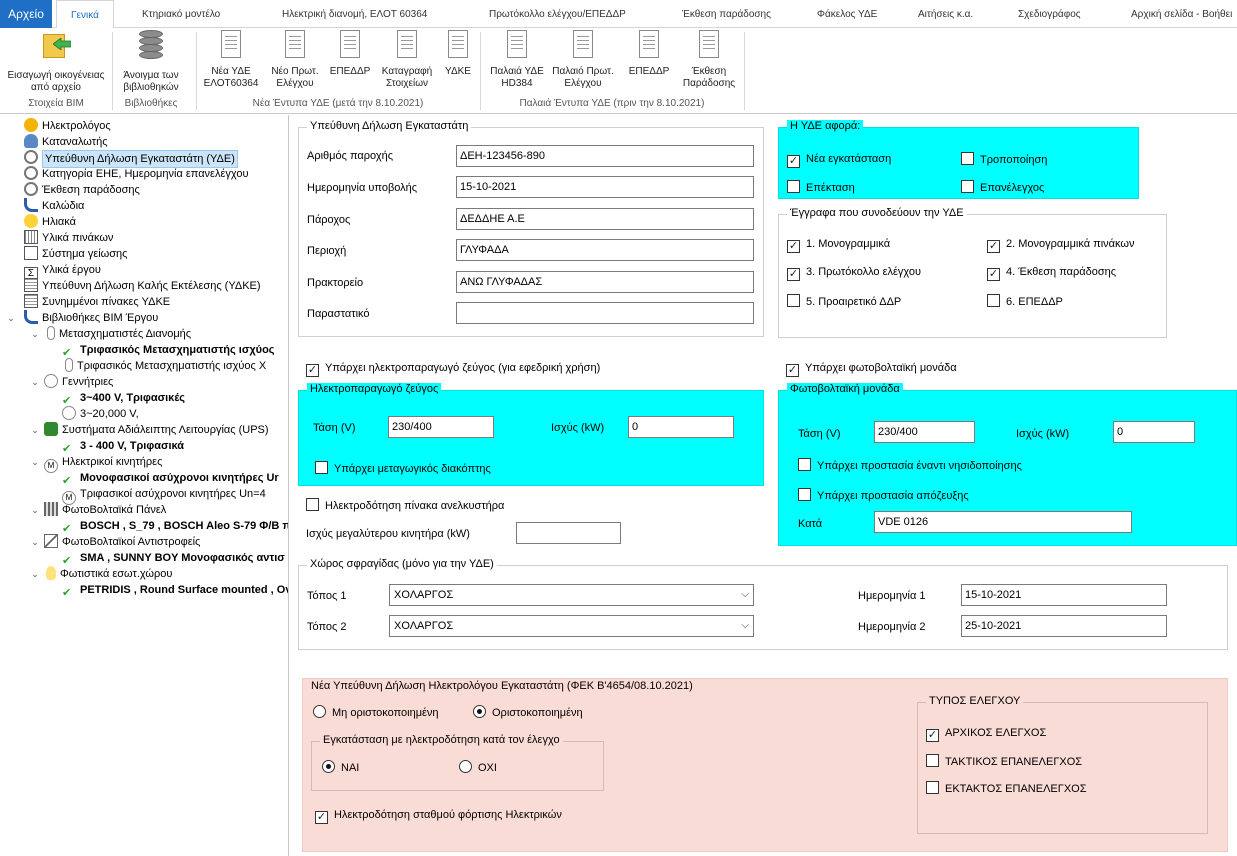  What do you see at coordinates (151, 62) in the screenshot?
I see `open-libraries-button: Άνοιγμα των βιβλιοθηκών` at bounding box center [151, 62].